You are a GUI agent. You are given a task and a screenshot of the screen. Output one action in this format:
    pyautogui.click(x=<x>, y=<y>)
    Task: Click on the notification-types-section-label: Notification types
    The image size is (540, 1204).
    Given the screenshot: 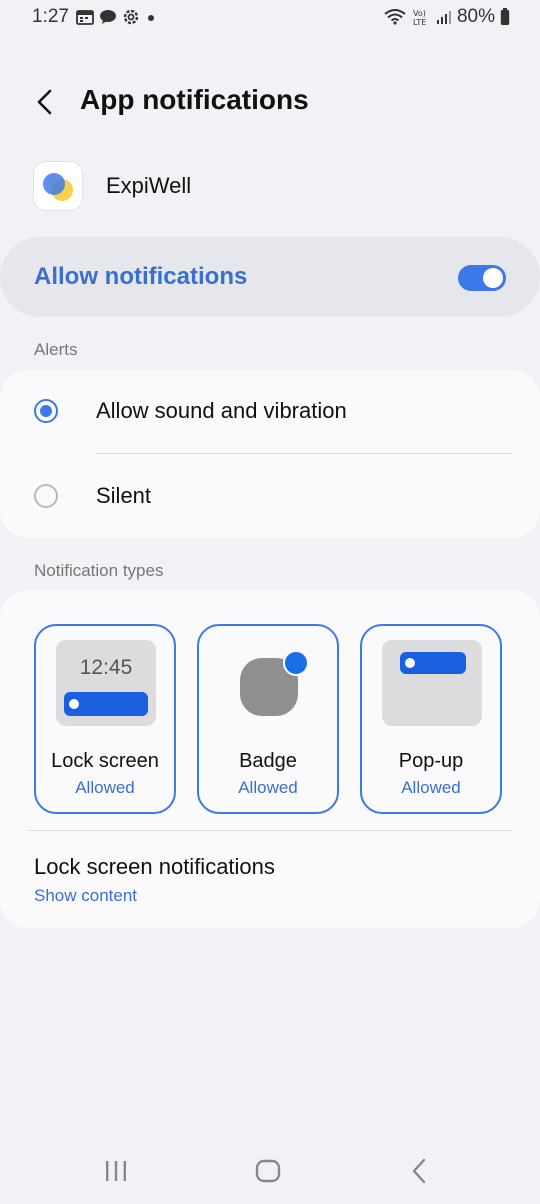 What is the action you would take?
    pyautogui.click(x=99, y=570)
    